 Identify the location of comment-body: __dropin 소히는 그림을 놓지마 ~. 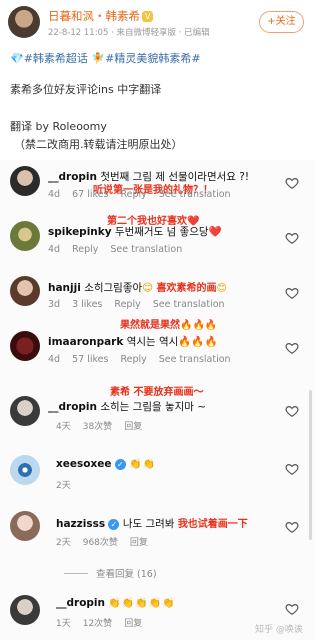
(127, 406).